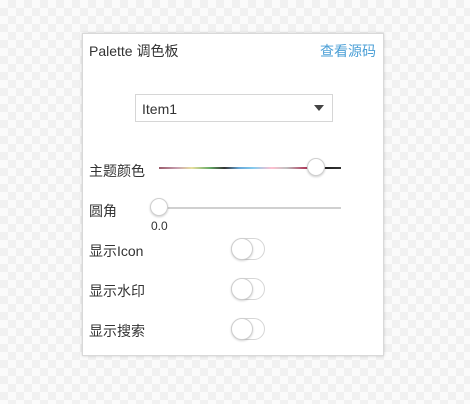 The width and height of the screenshot is (470, 404). I want to click on show-icon-toggle, so click(248, 249).